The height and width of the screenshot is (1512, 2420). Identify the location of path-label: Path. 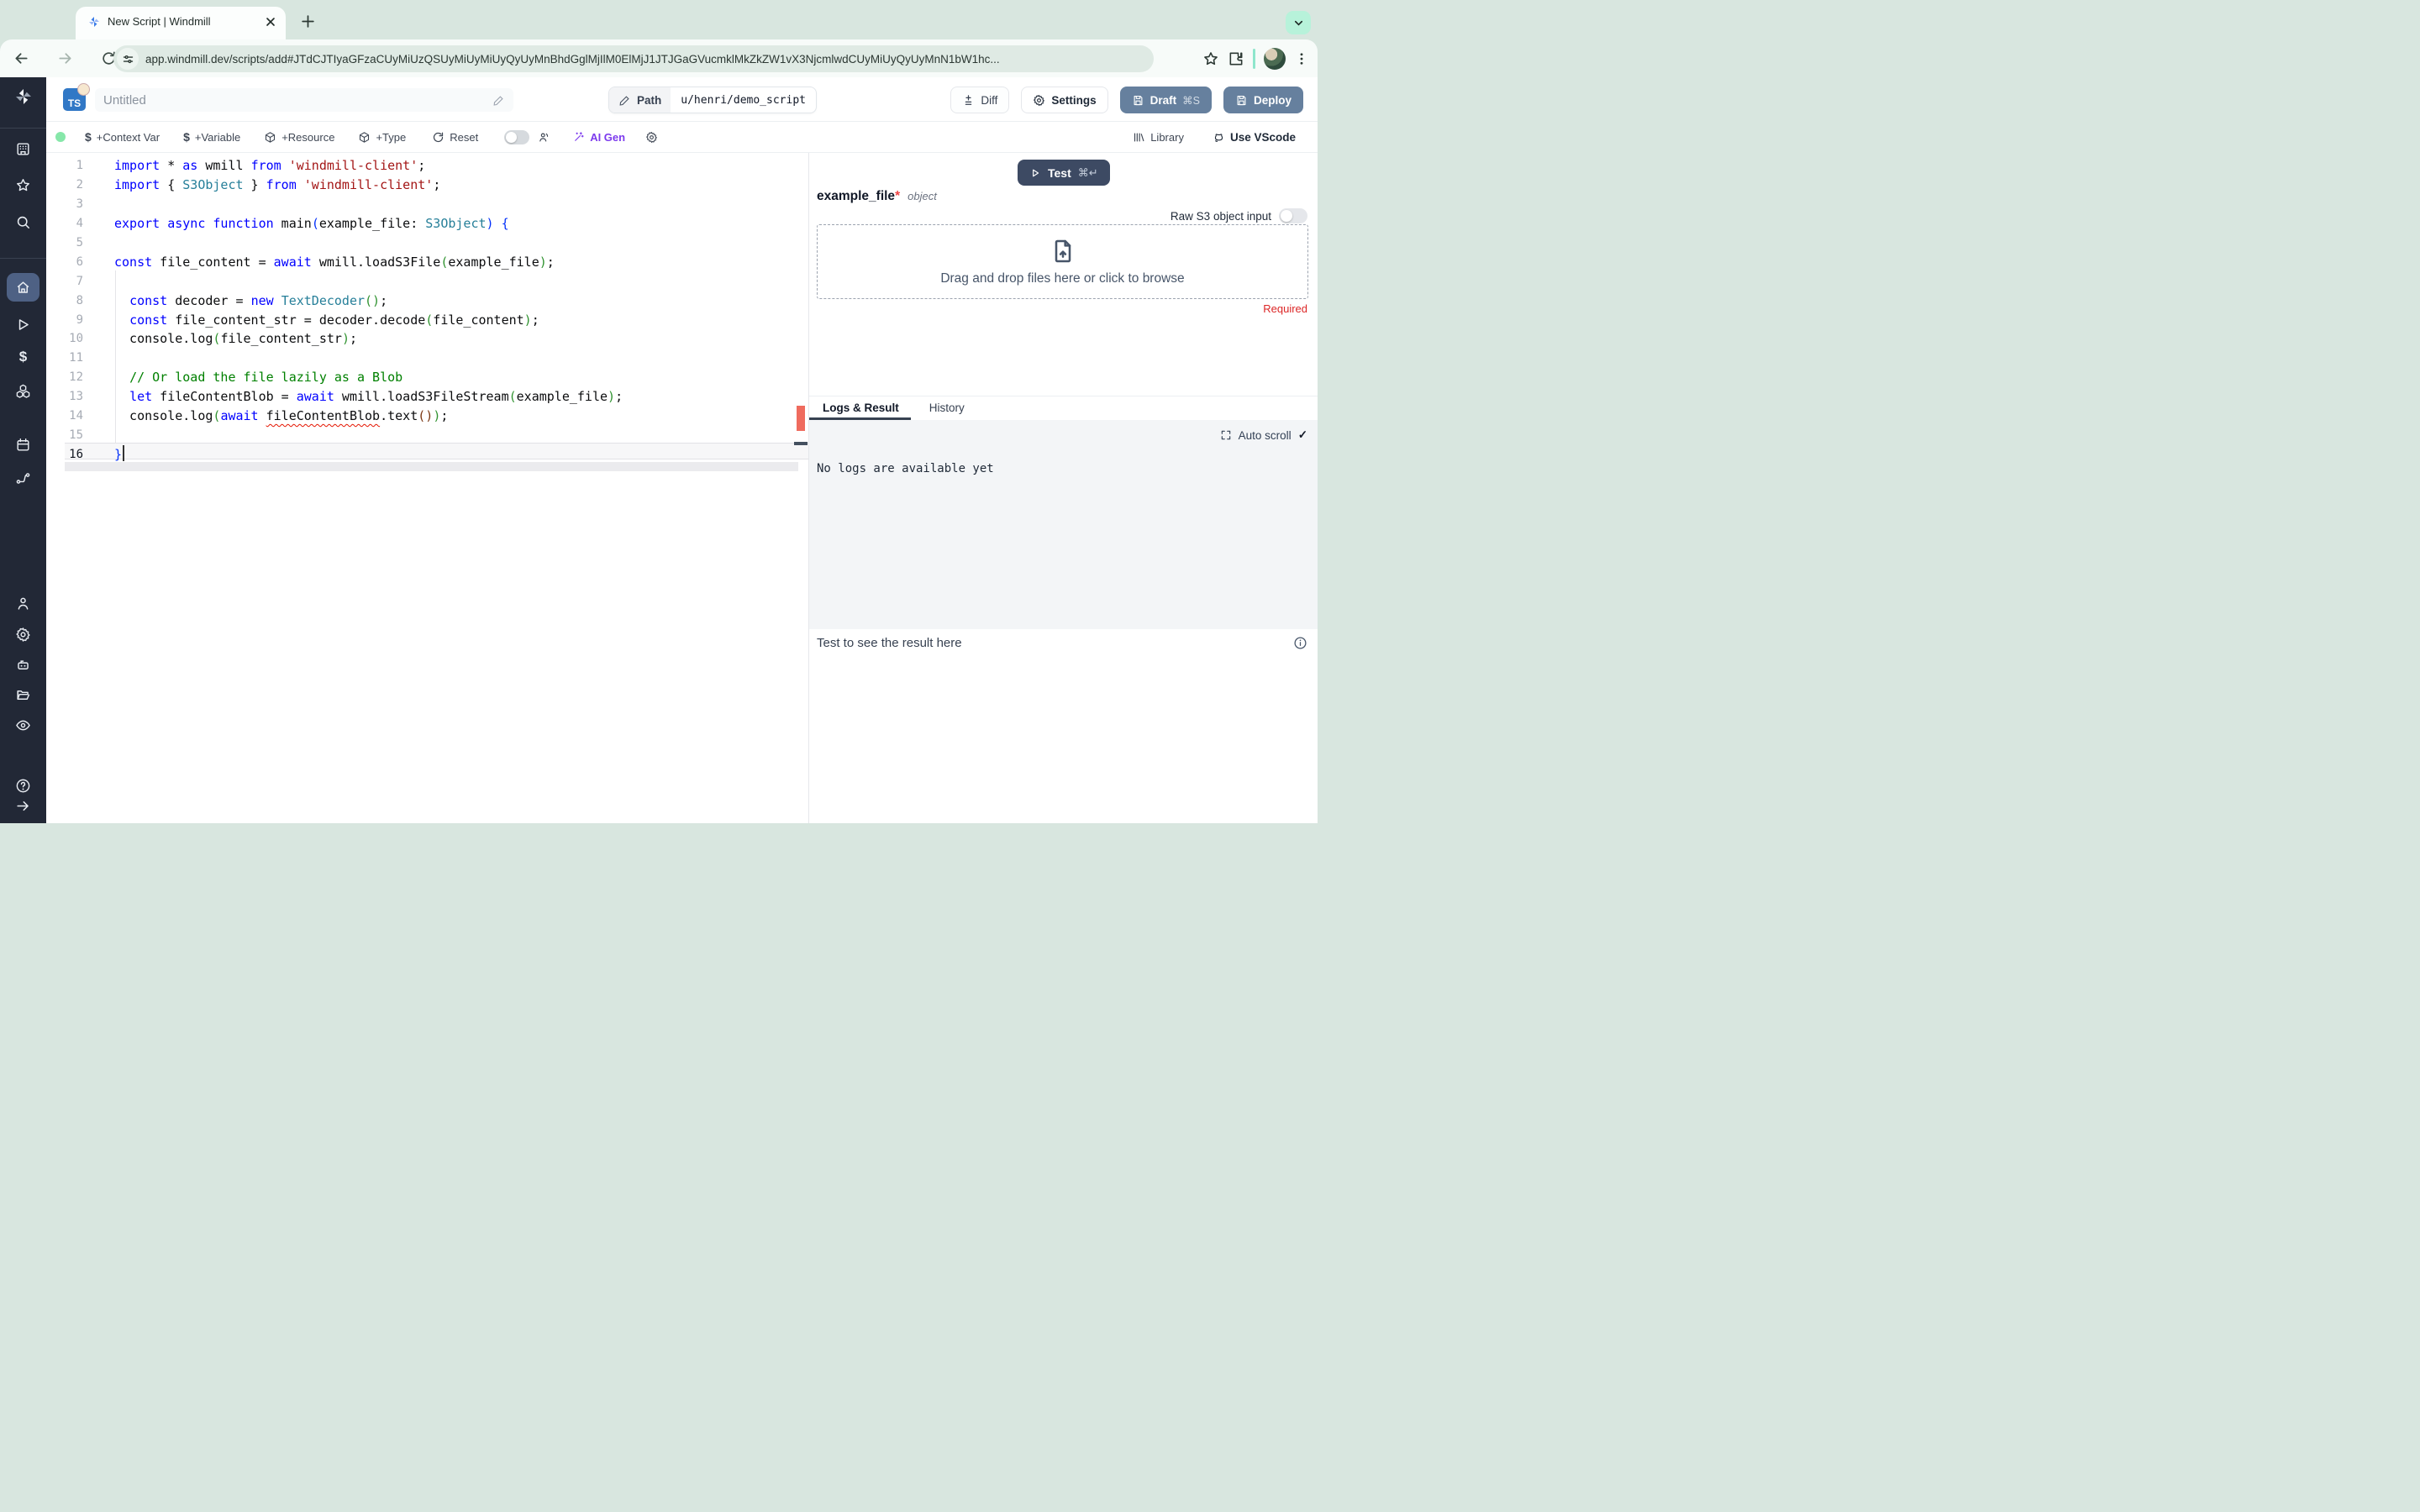
(649, 100).